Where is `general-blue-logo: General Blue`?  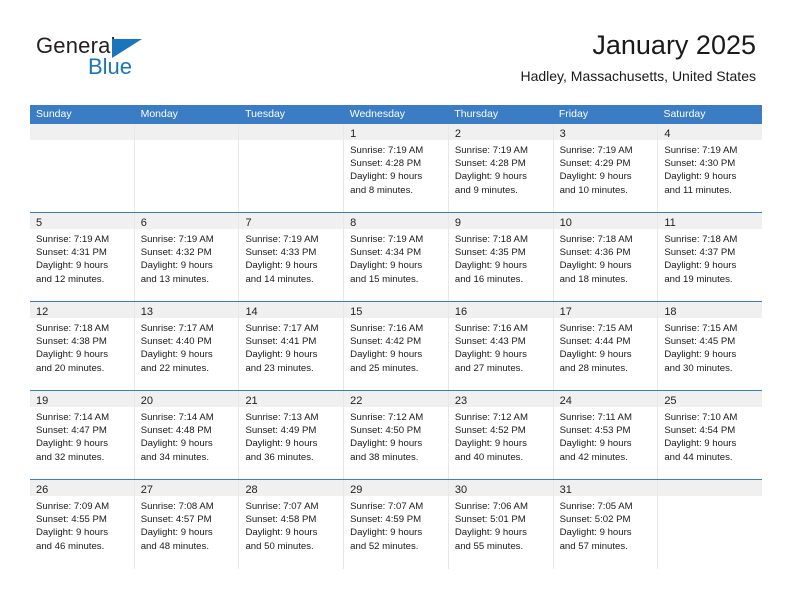 general-blue-logo: General Blue is located at coordinates (136, 63).